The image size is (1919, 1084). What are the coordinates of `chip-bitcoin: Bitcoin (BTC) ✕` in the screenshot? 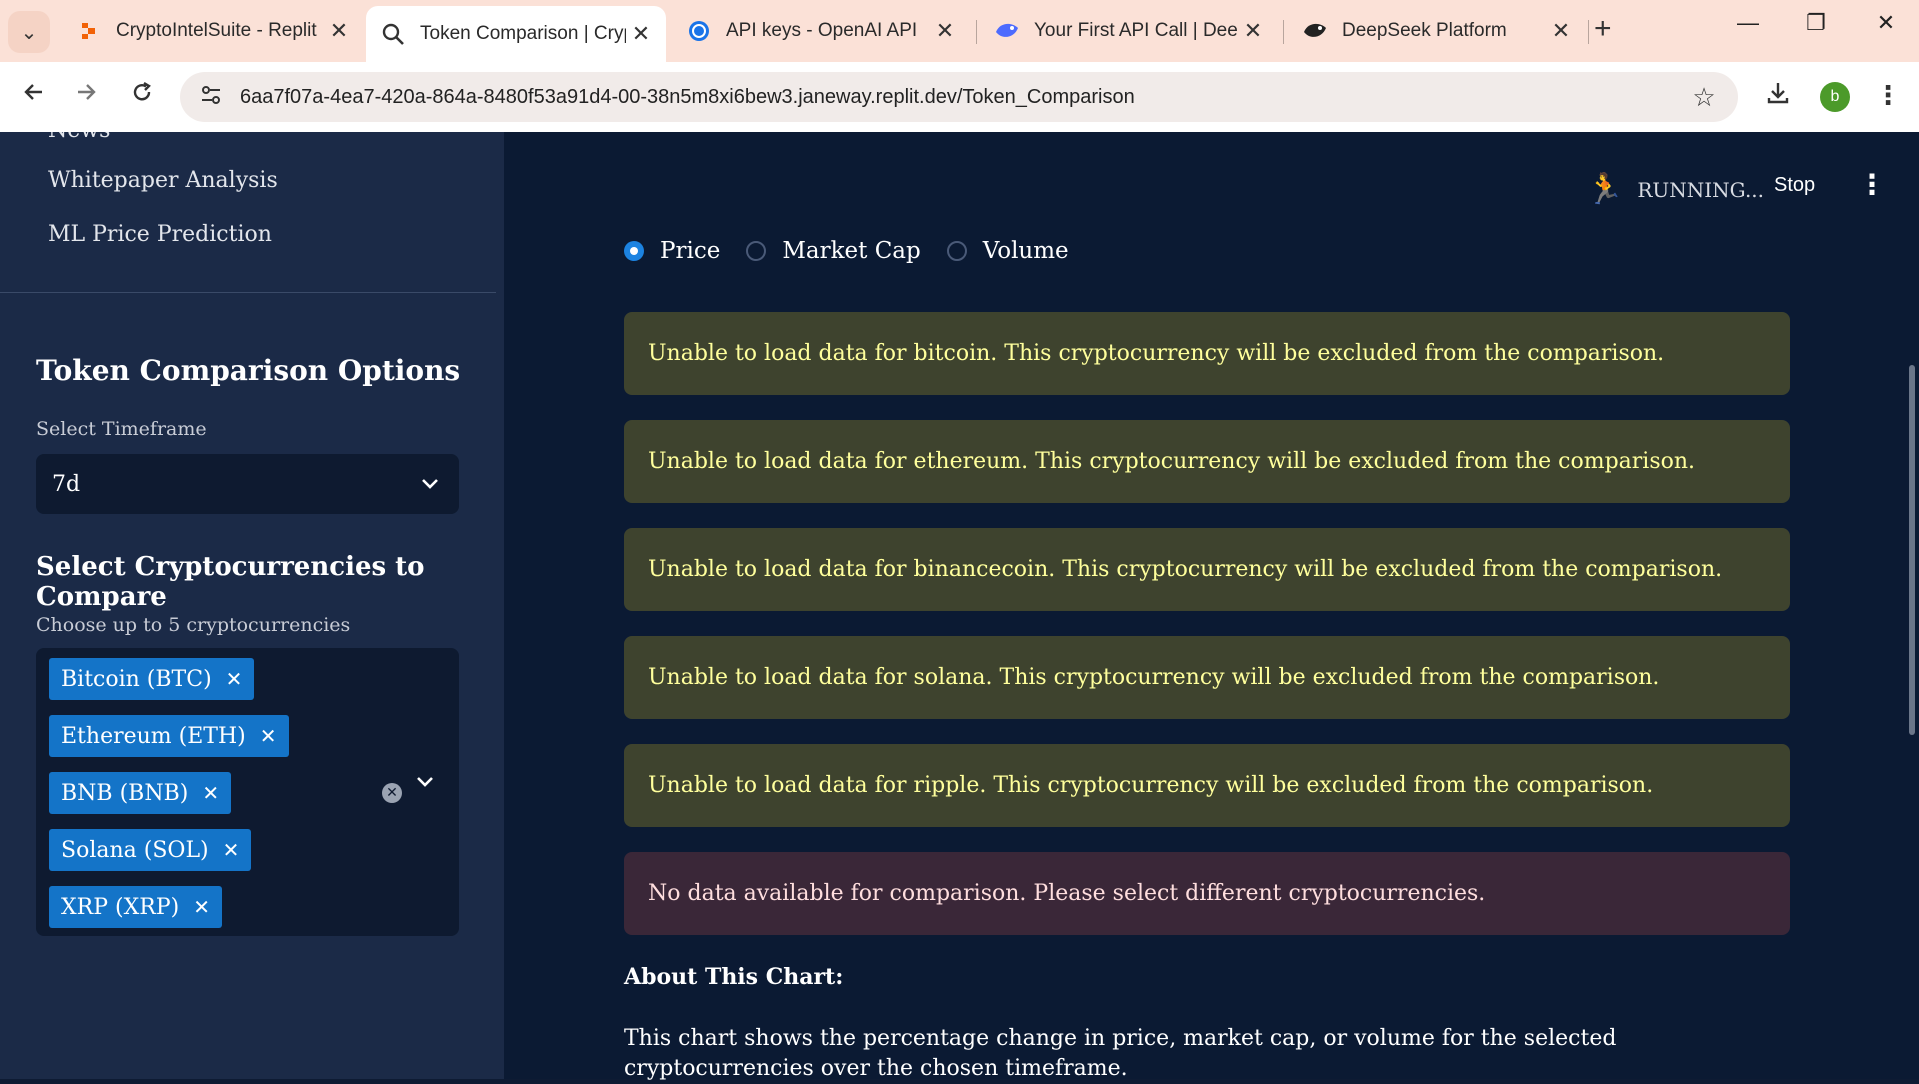 It's located at (152, 679).